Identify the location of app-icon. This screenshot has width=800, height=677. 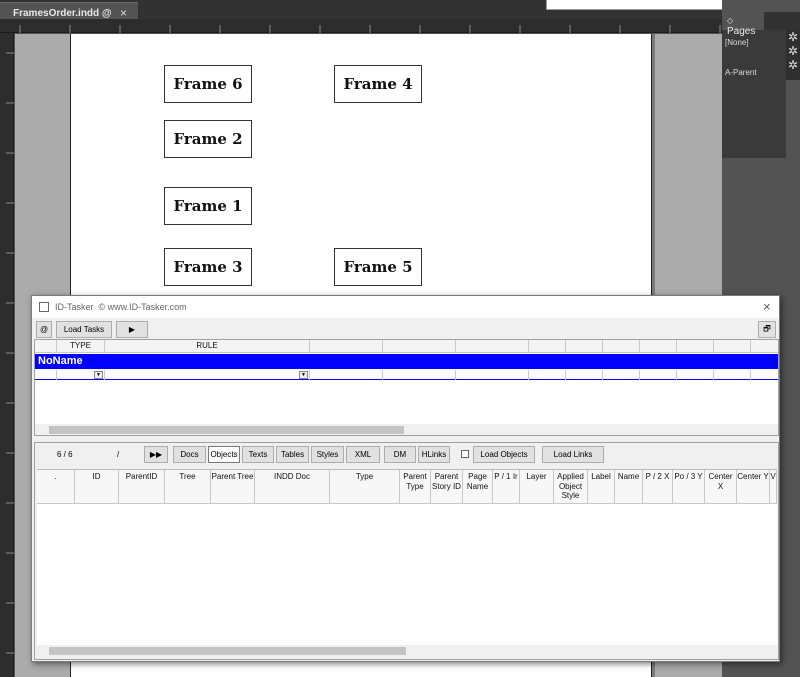
(44, 307).